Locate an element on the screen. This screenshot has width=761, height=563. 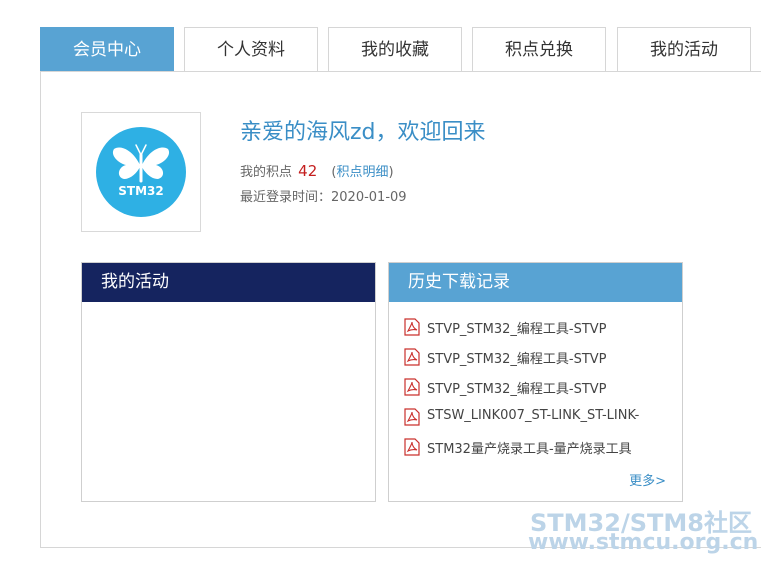
points-label: 我的积点 is located at coordinates (266, 172).